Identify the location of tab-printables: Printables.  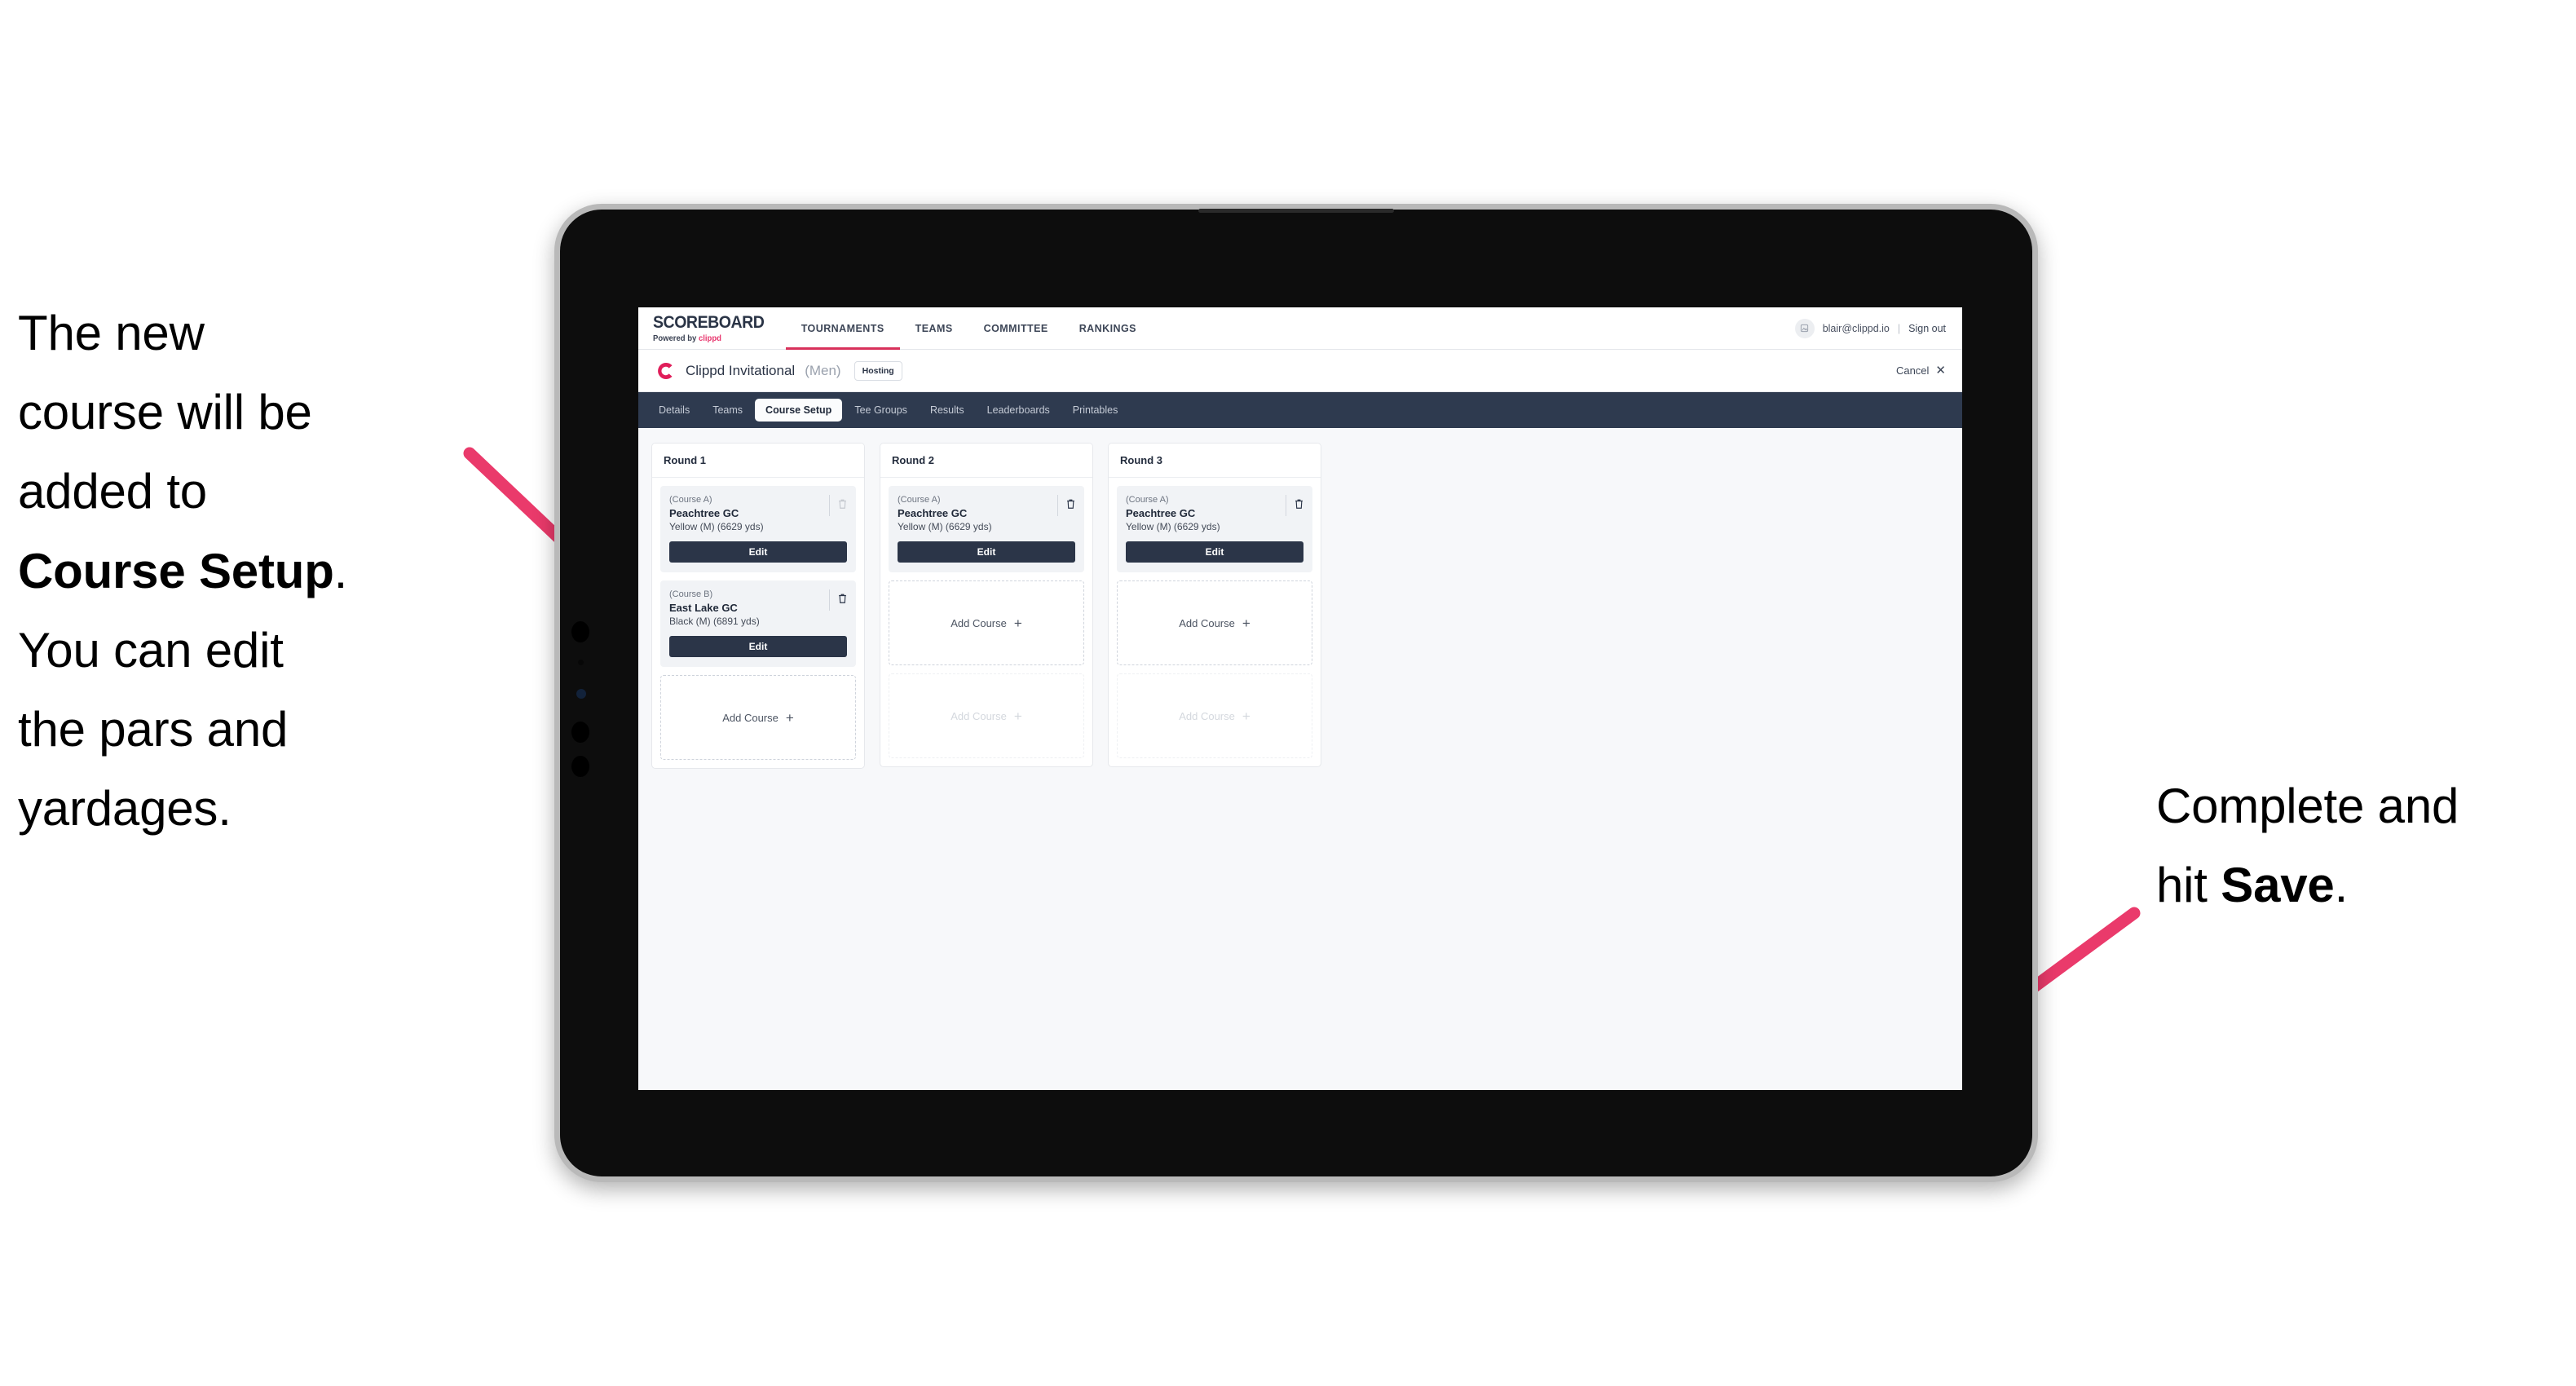
(1095, 411).